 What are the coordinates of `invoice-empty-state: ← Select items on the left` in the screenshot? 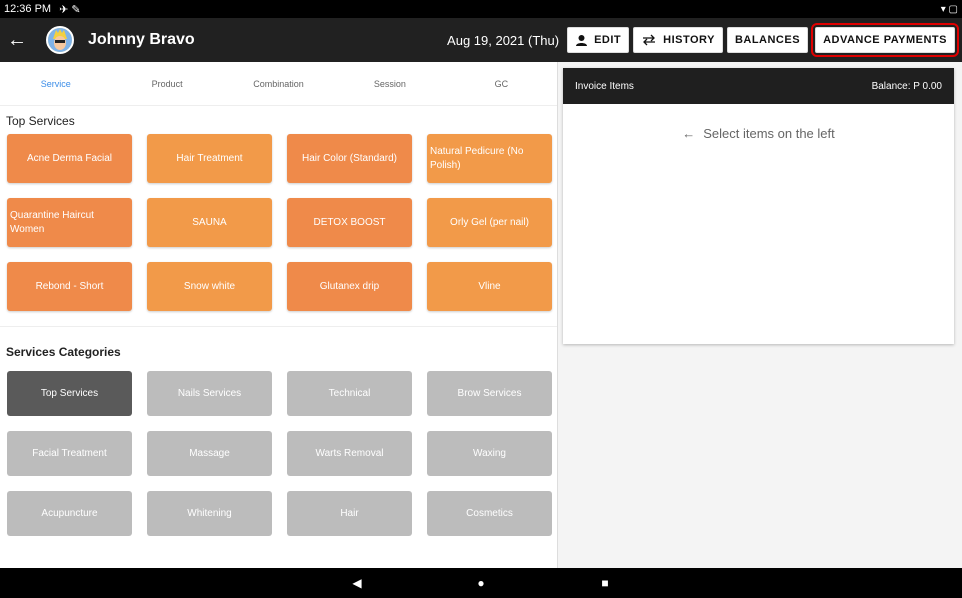 It's located at (758, 122).